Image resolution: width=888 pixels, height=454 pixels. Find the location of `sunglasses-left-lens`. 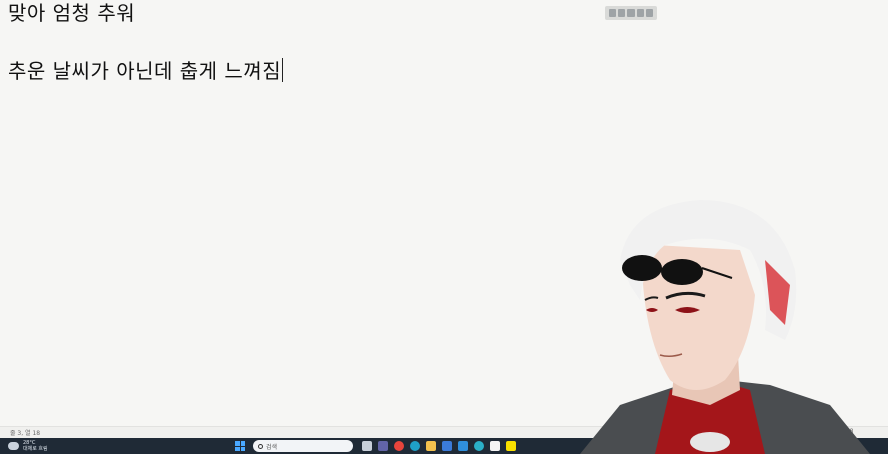

sunglasses-left-lens is located at coordinates (642, 268).